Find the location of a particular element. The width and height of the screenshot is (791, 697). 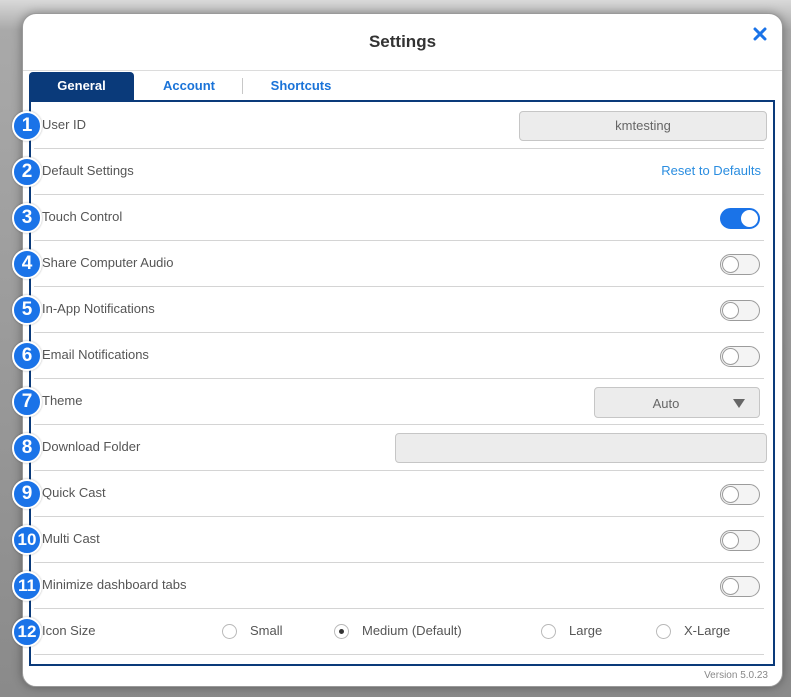

row-default-settings: 2 Default Settings Reset to Defaults is located at coordinates (388, 172).